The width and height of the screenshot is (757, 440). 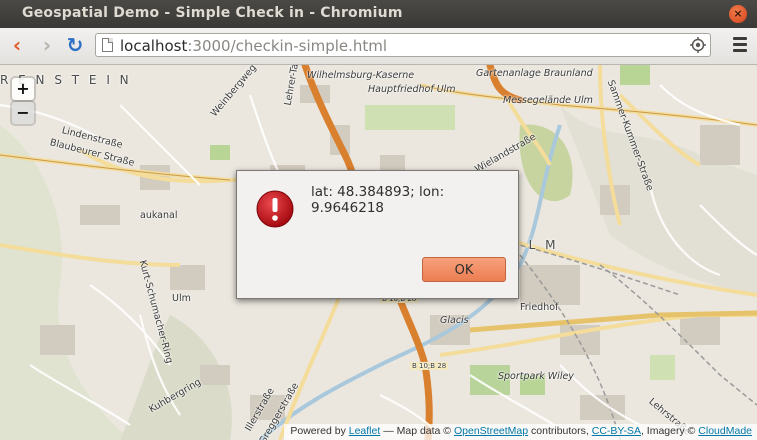 I want to click on map-label: Ulm, so click(x=181, y=298).